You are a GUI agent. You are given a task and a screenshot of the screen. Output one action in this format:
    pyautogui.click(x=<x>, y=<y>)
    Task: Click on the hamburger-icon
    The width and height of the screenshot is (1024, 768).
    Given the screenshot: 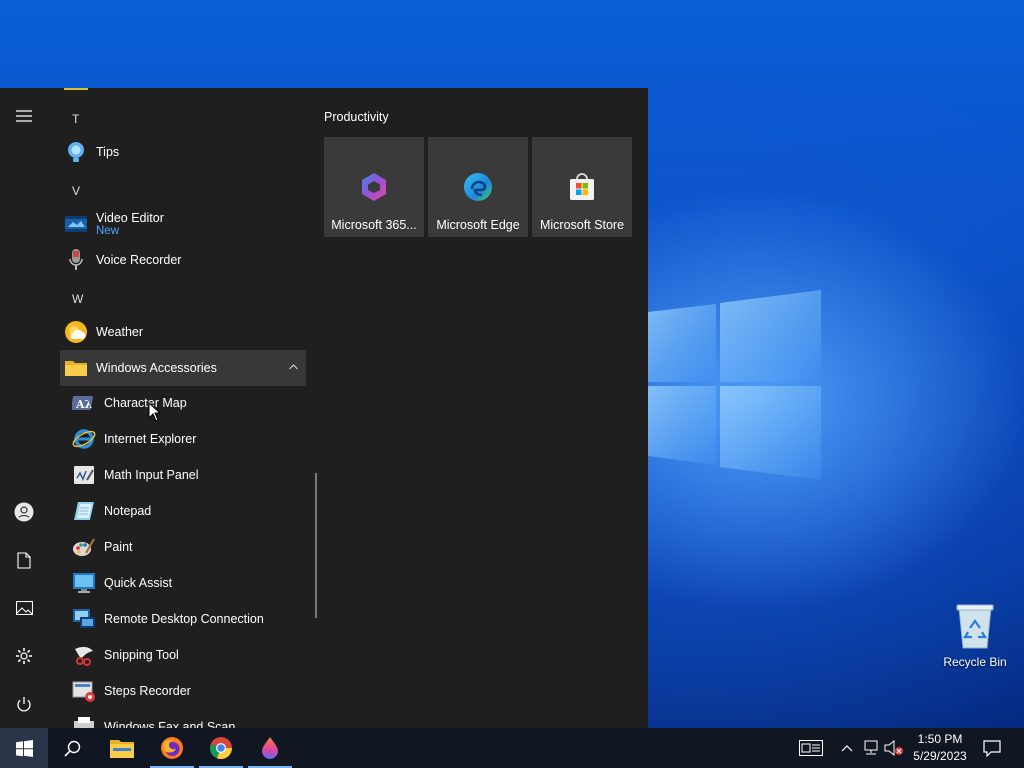 What is the action you would take?
    pyautogui.click(x=24, y=116)
    